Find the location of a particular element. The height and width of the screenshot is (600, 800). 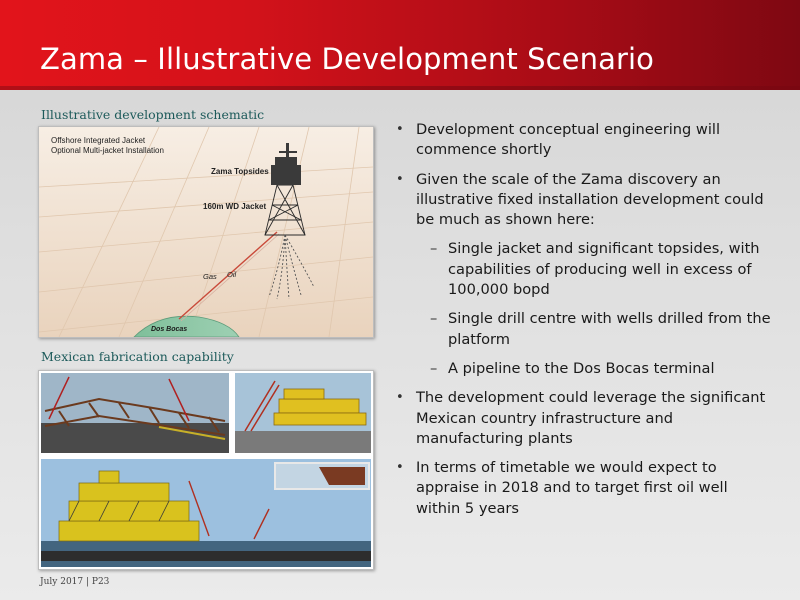

title-bar: Zama – Illustrative Development Scenario is located at coordinates (400, 44).